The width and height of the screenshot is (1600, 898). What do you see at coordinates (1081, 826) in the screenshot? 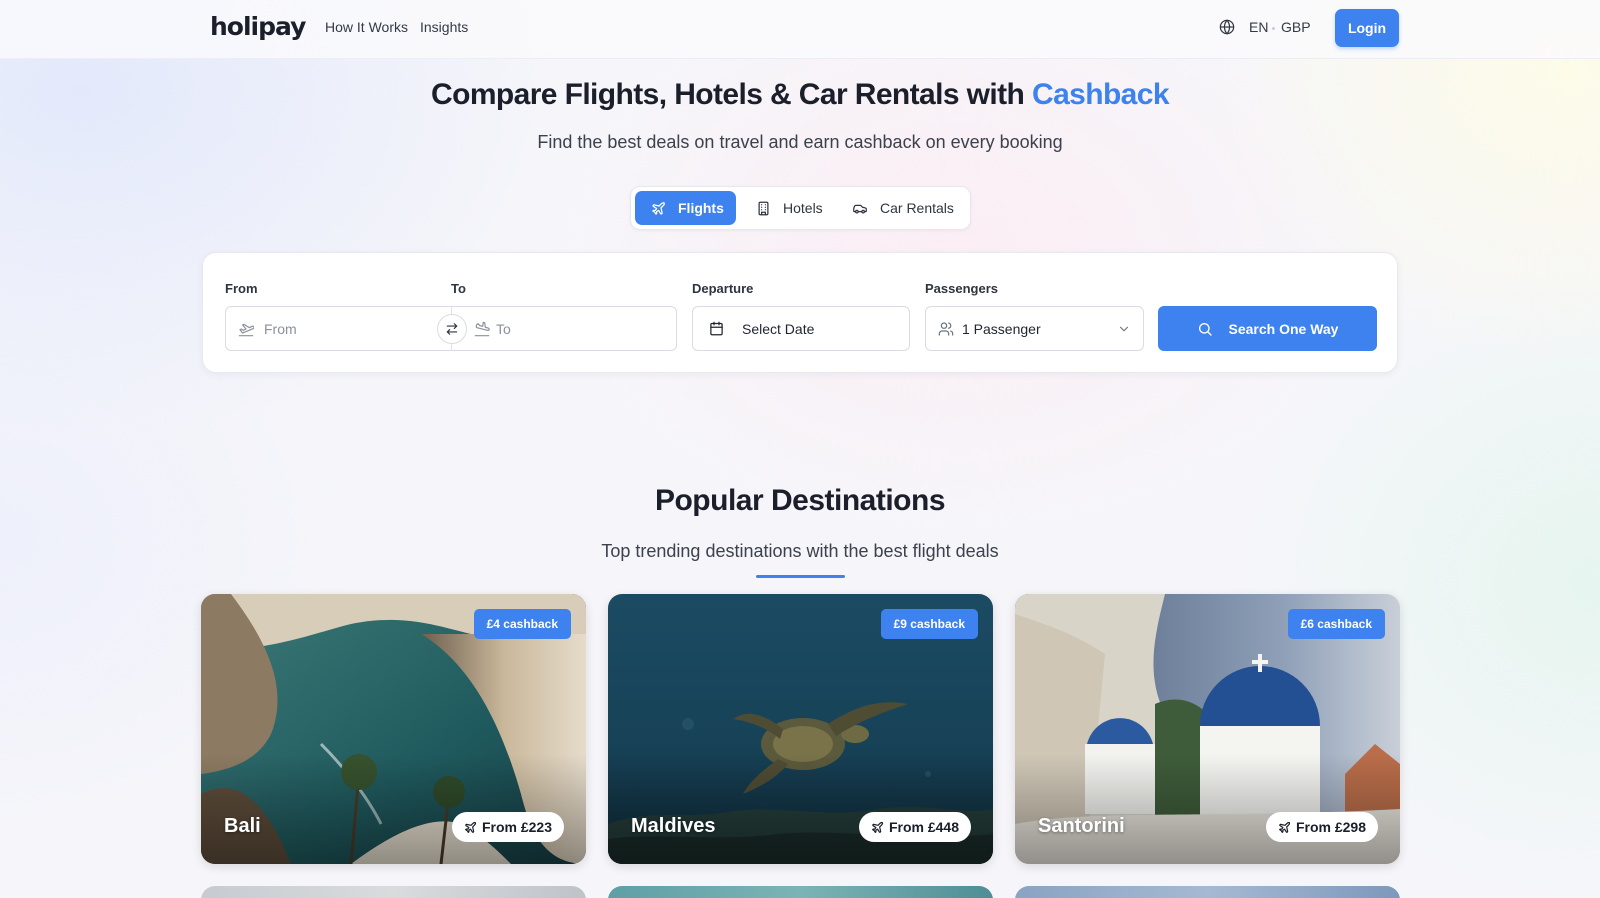
I see `destination-name: Santorini` at bounding box center [1081, 826].